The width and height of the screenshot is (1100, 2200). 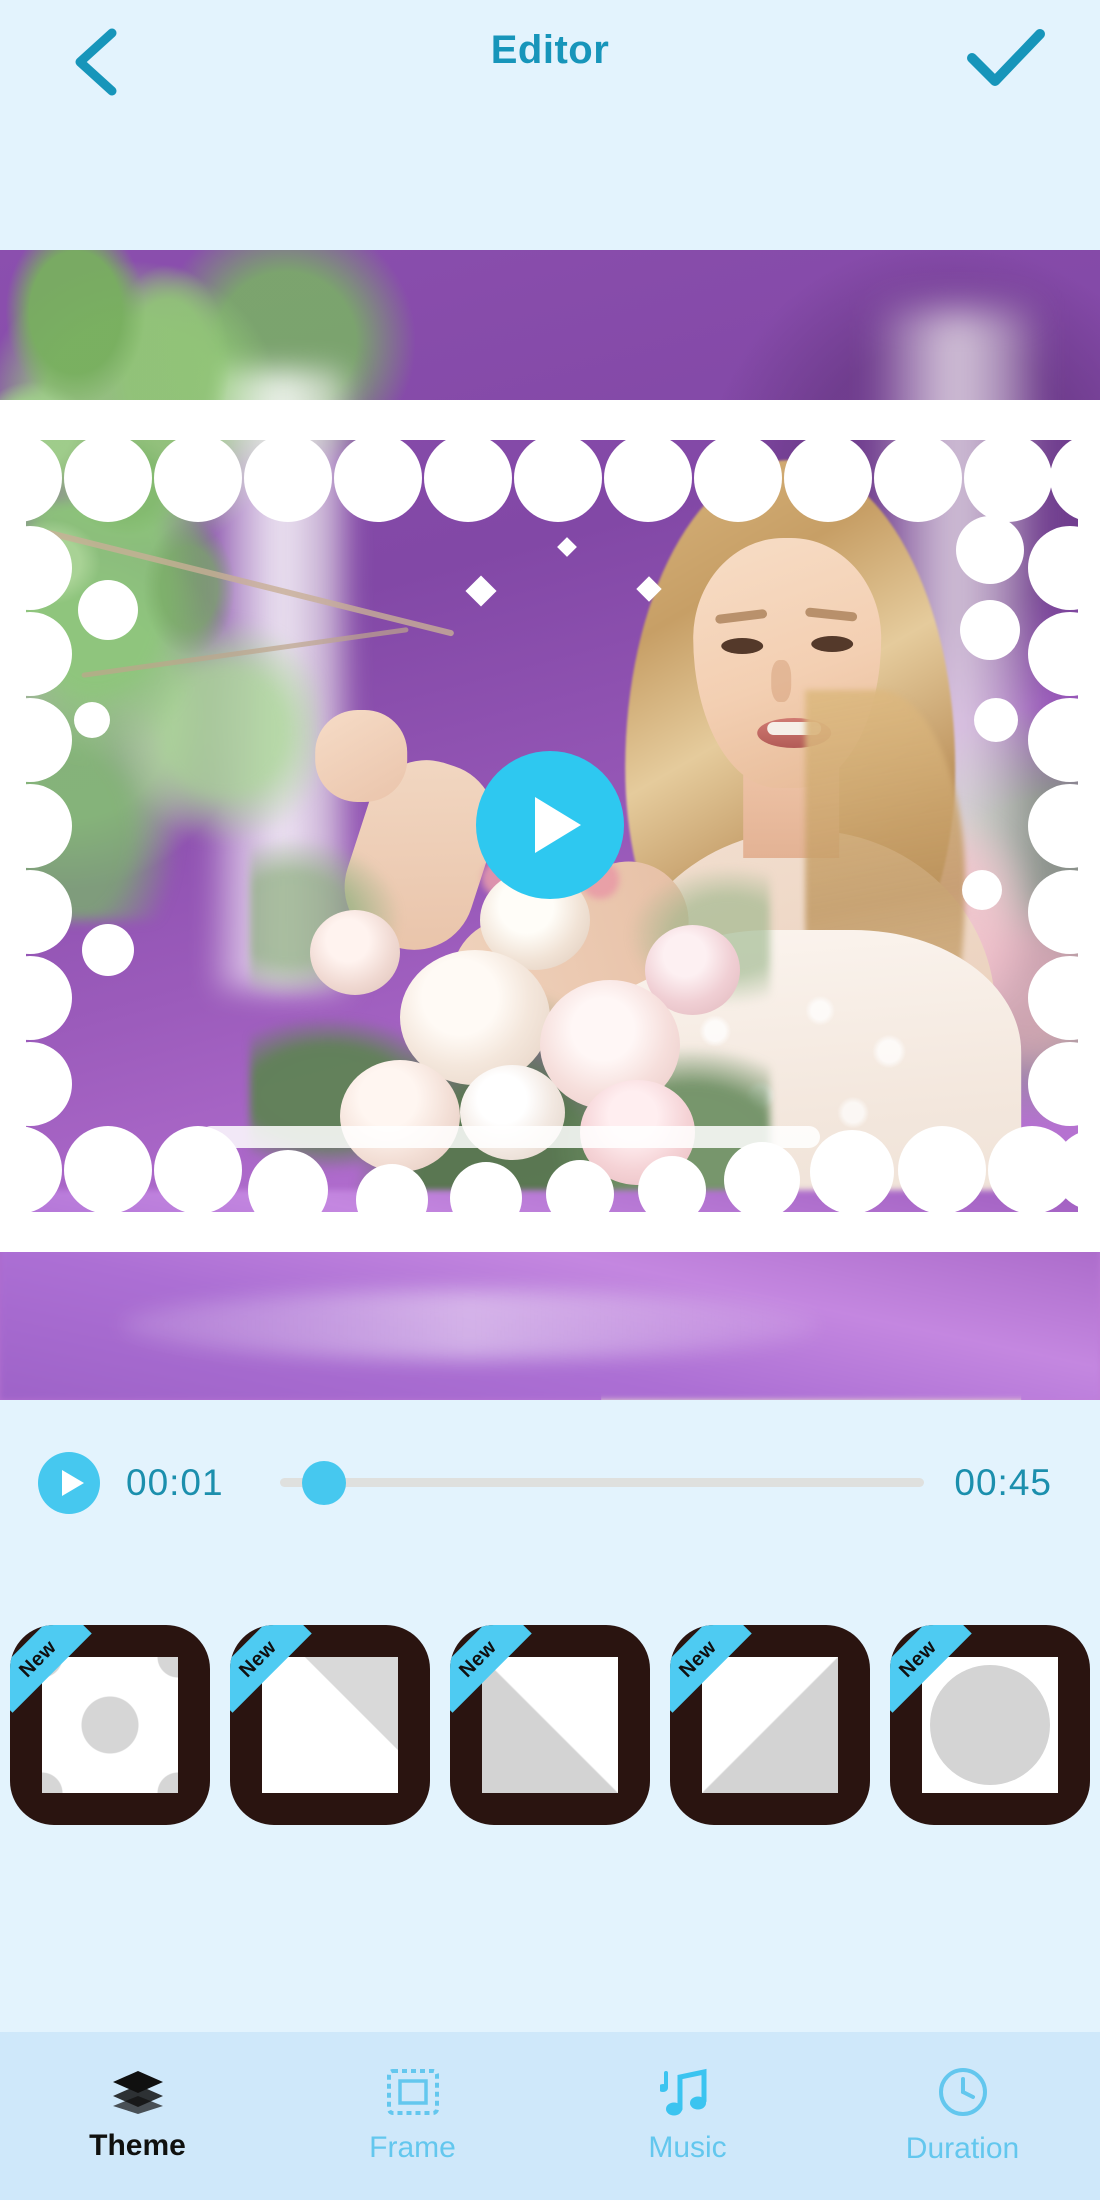 What do you see at coordinates (175, 1482) in the screenshot?
I see `current-time: 00:01` at bounding box center [175, 1482].